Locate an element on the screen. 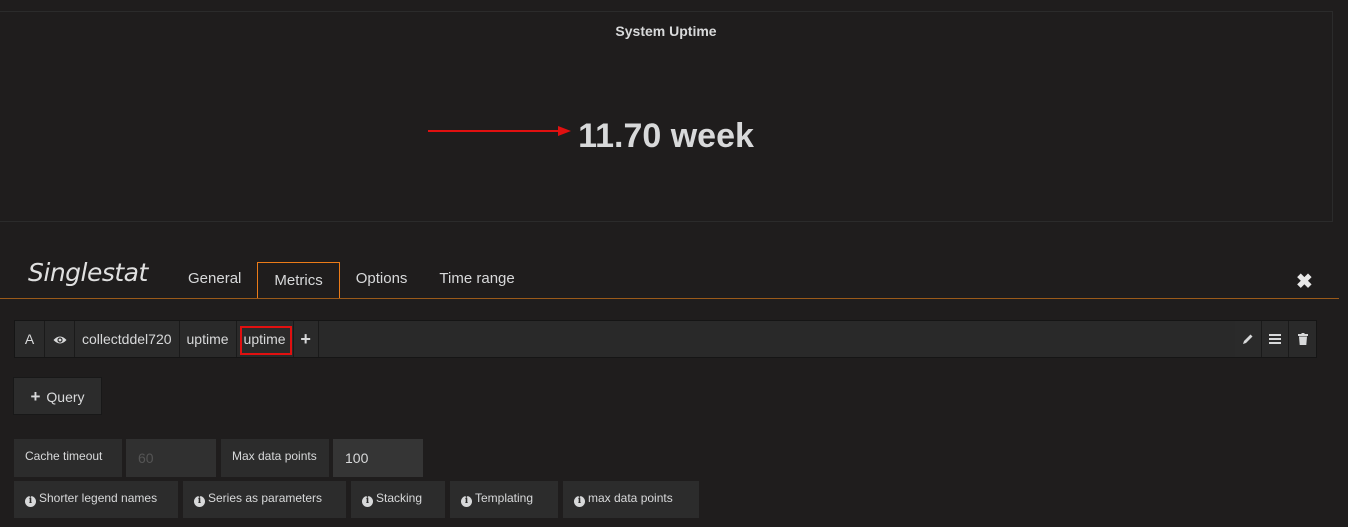 The width and height of the screenshot is (1348, 527). eye-icon is located at coordinates (60, 339).